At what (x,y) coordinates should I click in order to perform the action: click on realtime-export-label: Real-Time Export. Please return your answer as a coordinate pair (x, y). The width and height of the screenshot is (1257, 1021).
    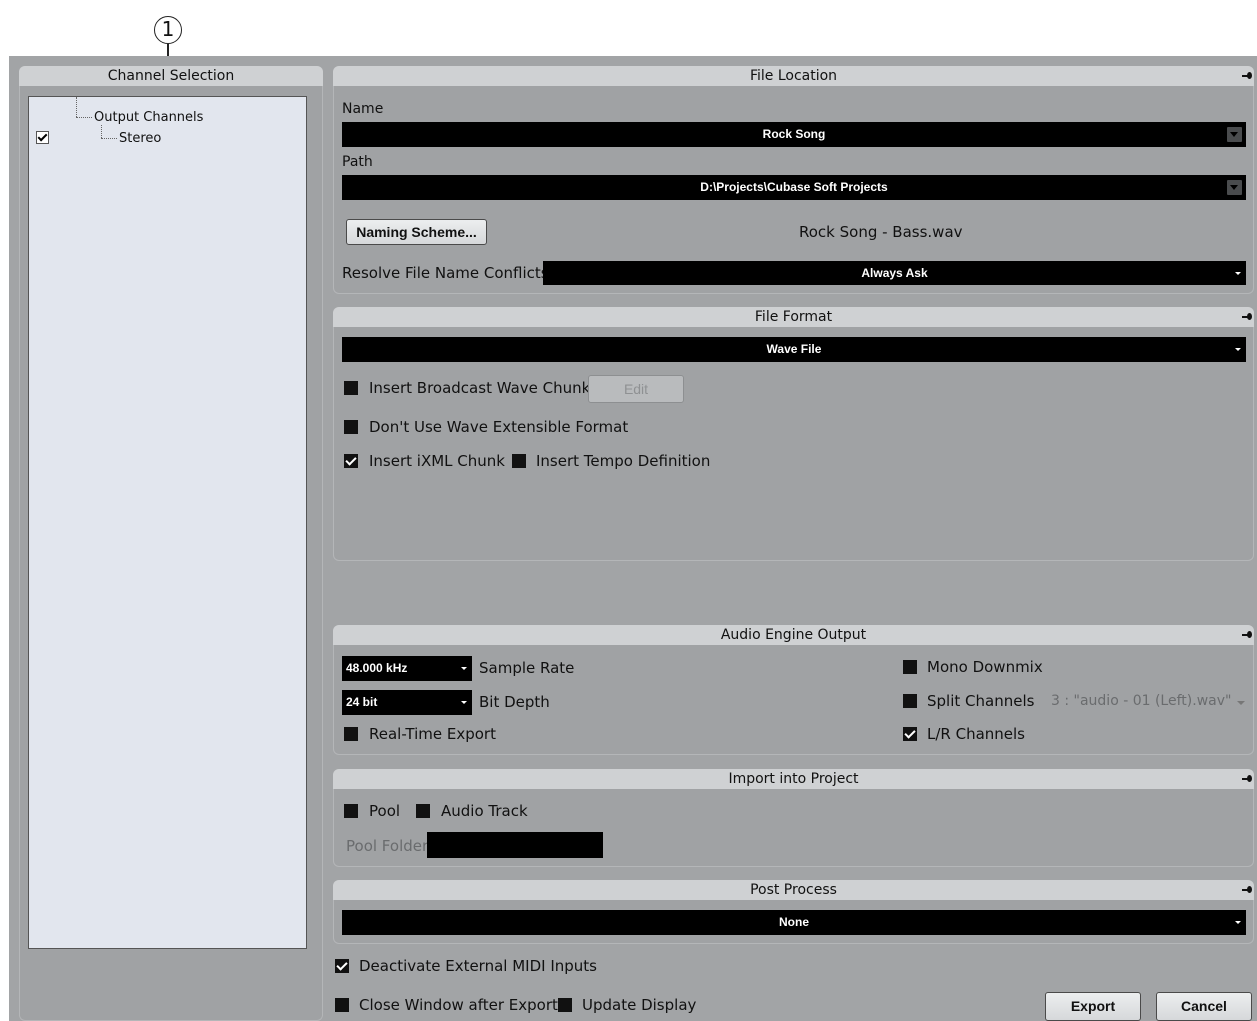
    Looking at the image, I should click on (432, 734).